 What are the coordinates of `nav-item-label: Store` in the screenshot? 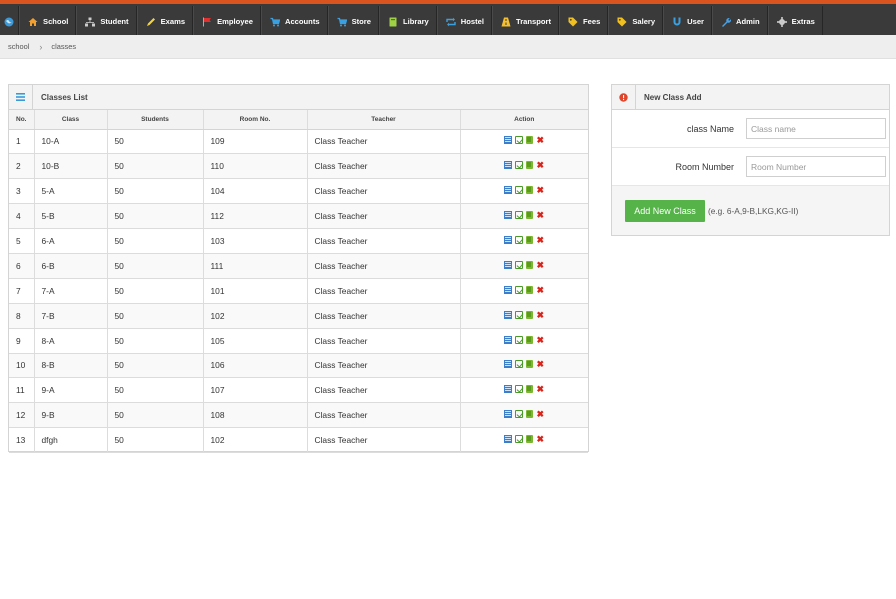 It's located at (361, 21).